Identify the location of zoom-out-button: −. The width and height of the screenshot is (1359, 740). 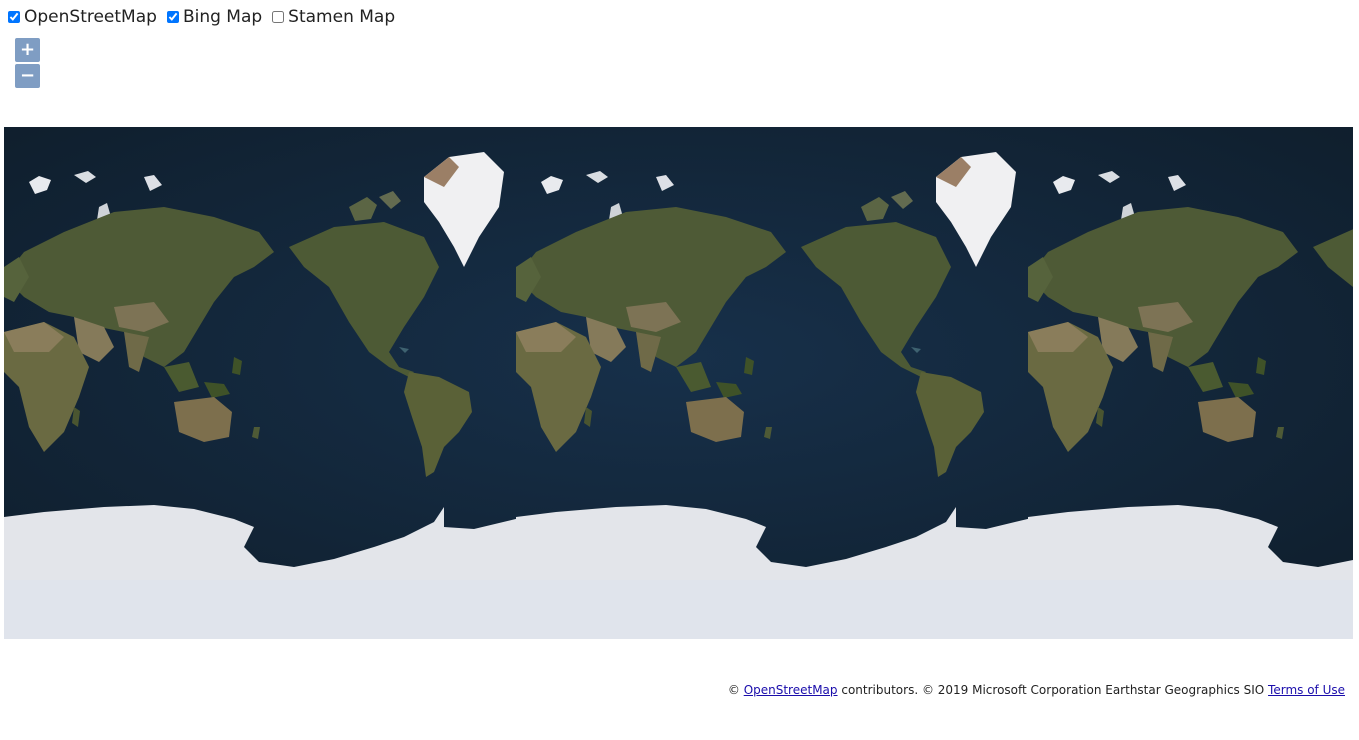
(27, 76).